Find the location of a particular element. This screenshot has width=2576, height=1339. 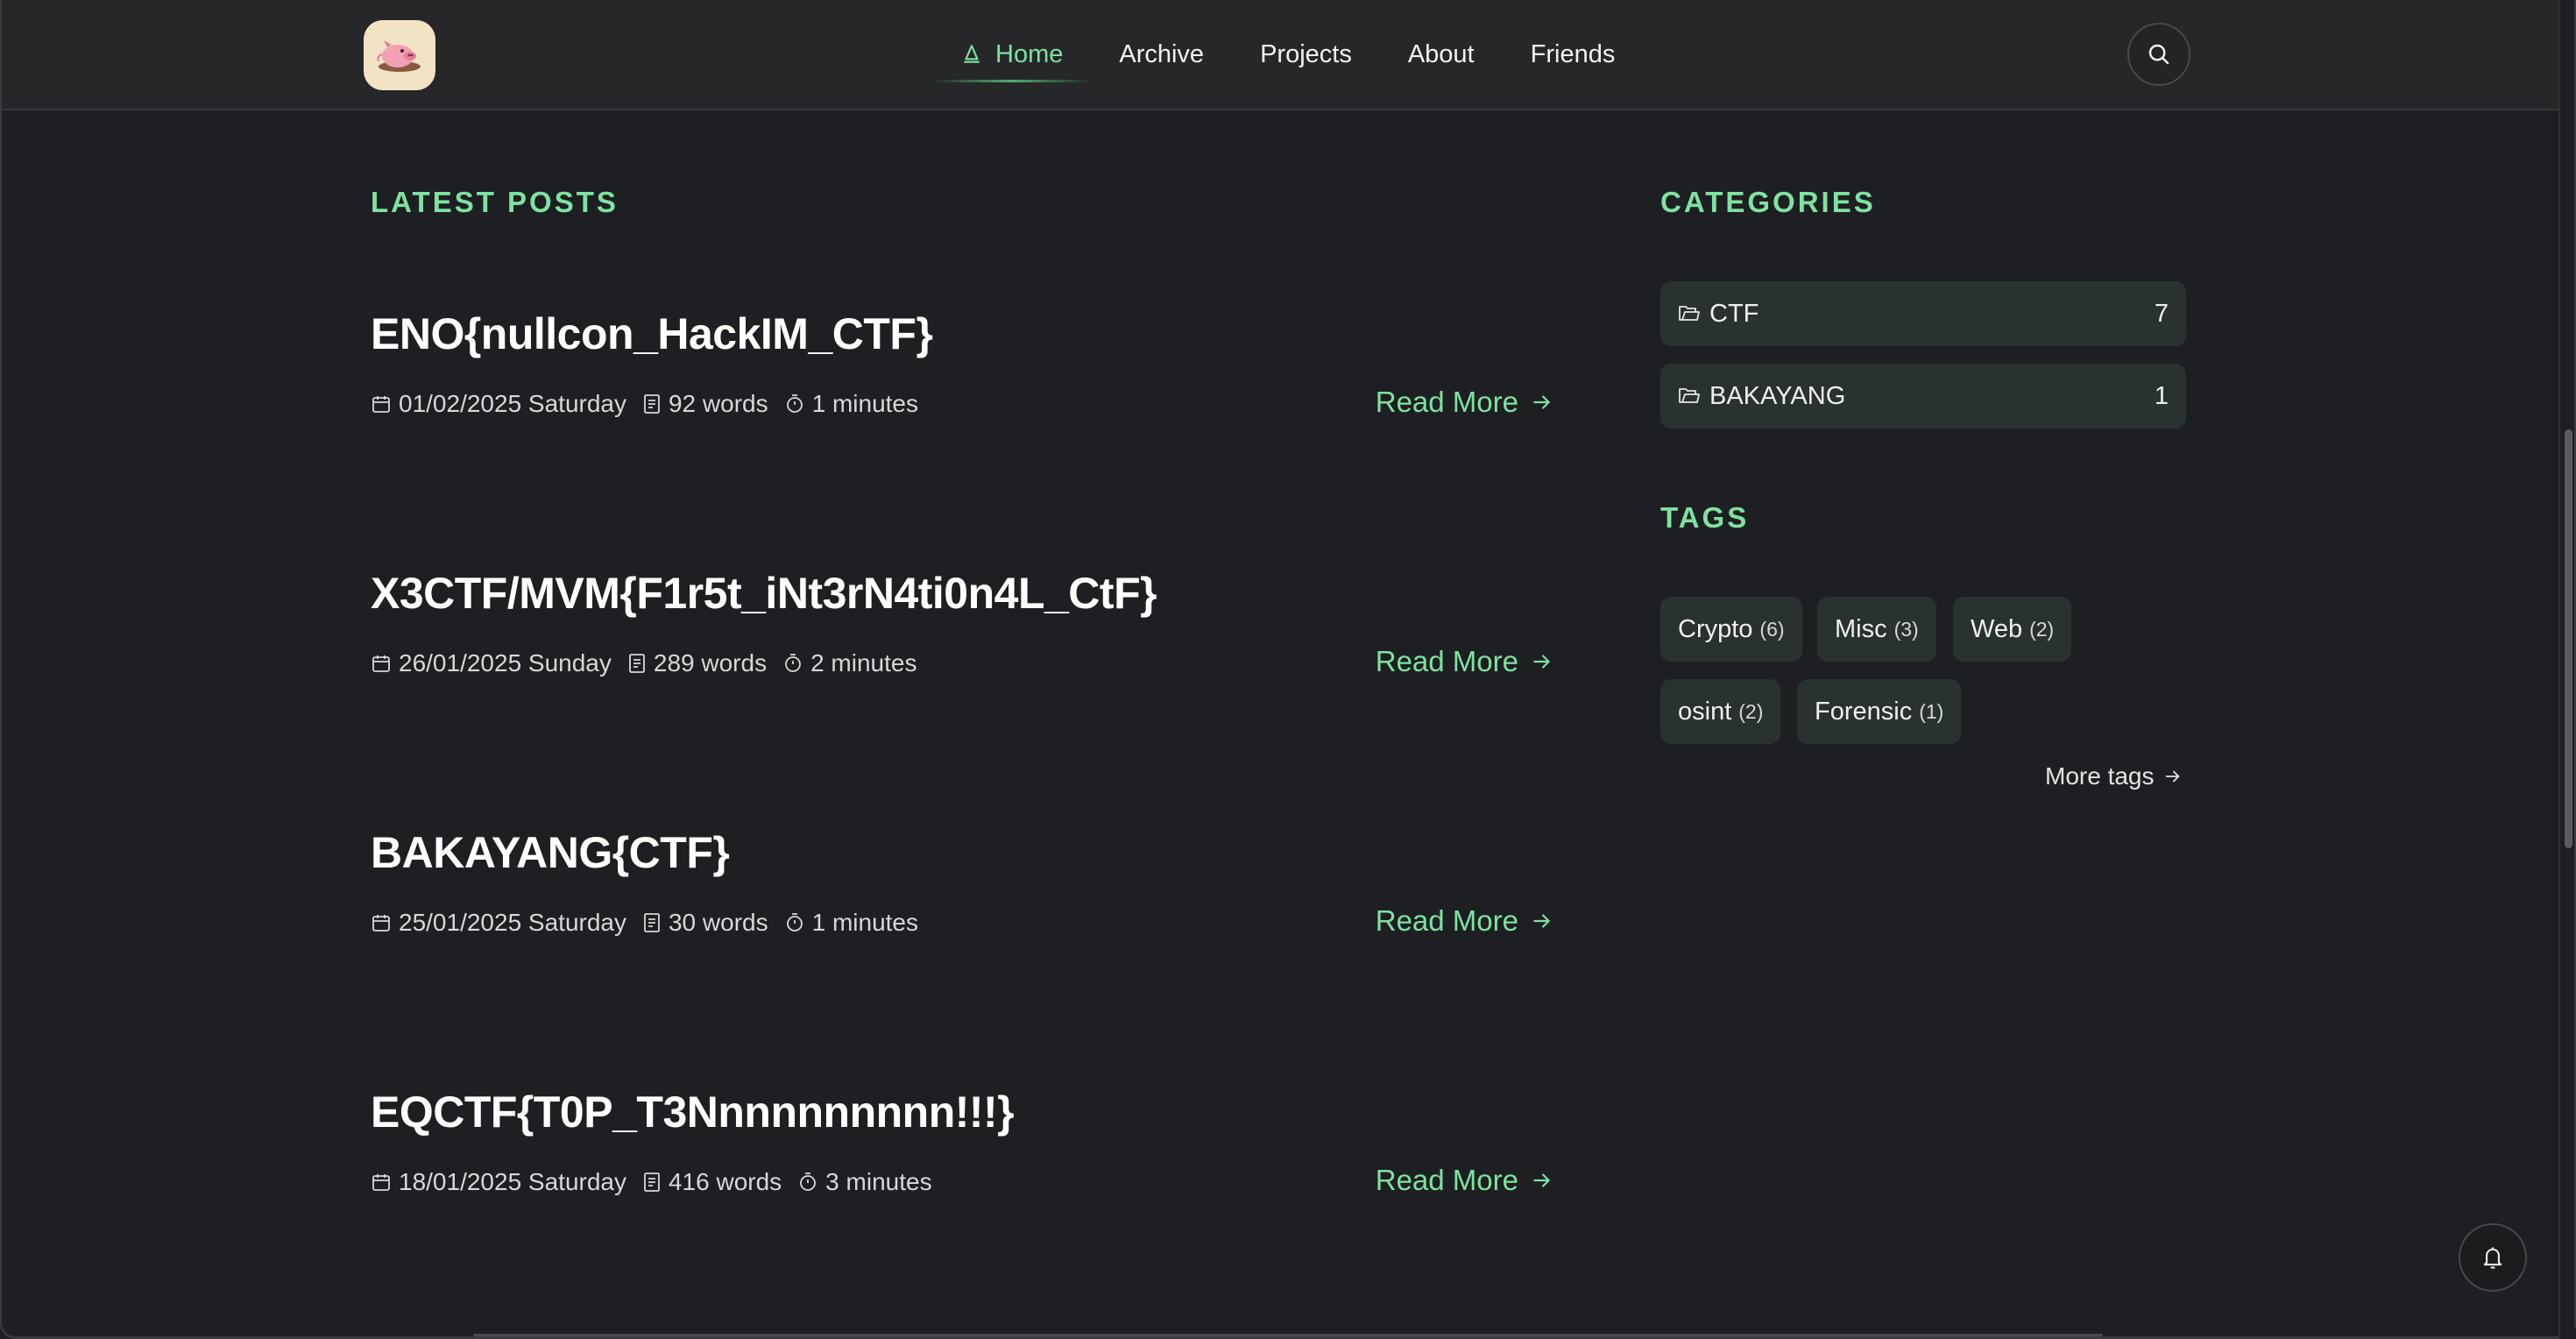

pig-avatar-icon is located at coordinates (399, 56).